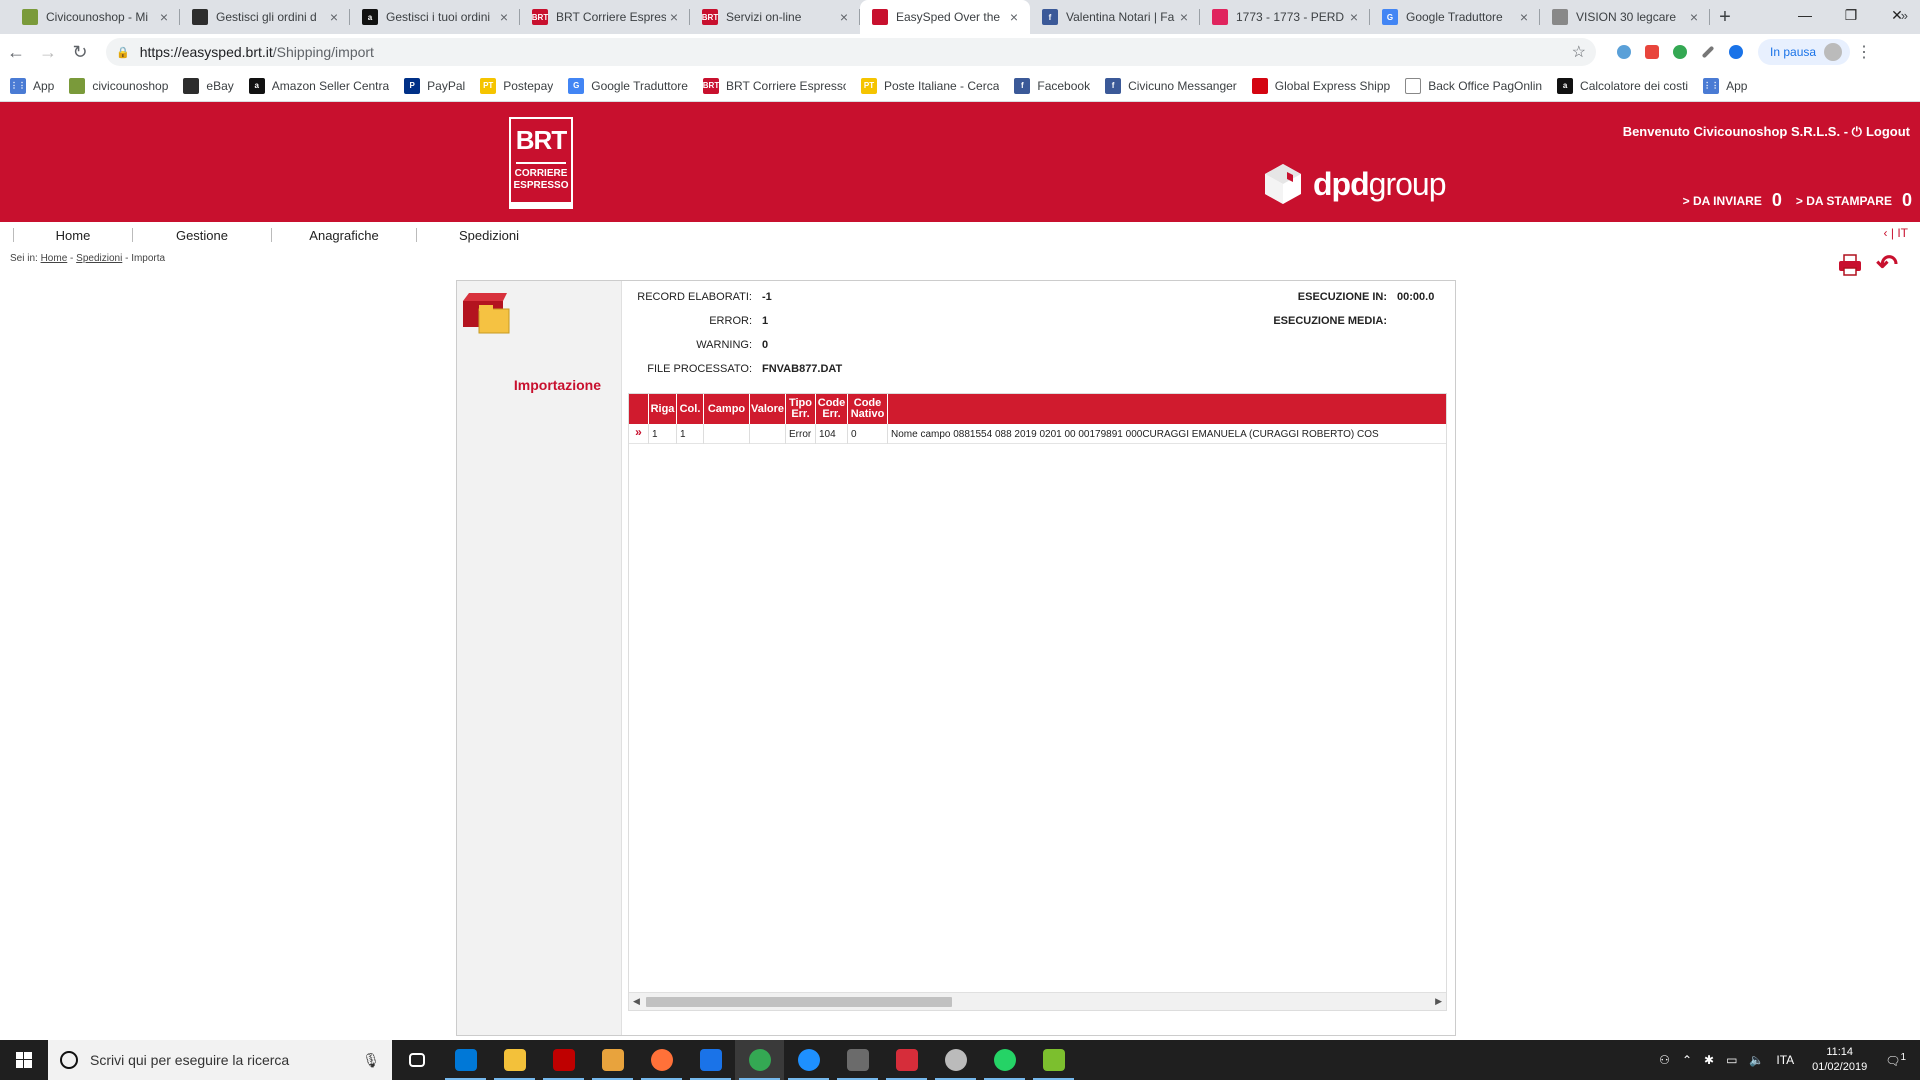 The height and width of the screenshot is (1080, 1920). I want to click on browser-tab: VISION 30 legcare ×, so click(1625, 17).